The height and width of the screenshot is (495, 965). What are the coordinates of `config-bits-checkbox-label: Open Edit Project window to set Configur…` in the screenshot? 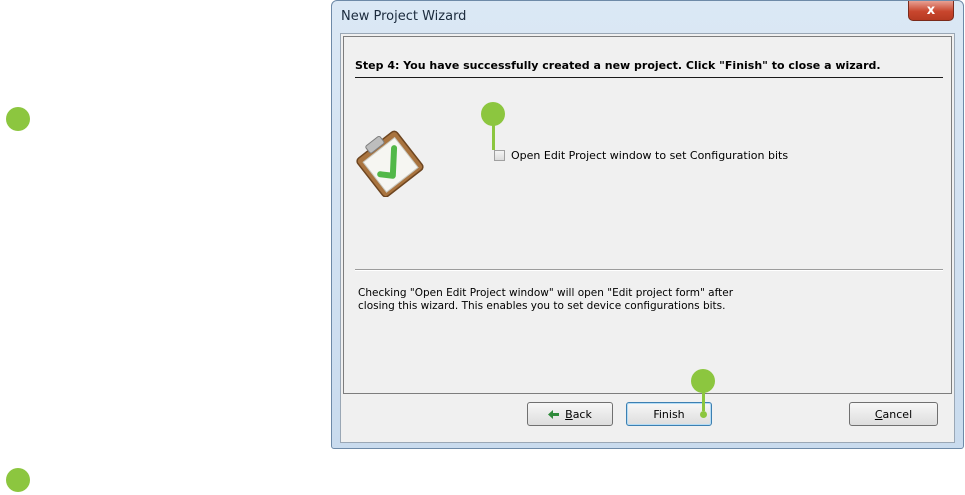 It's located at (649, 155).